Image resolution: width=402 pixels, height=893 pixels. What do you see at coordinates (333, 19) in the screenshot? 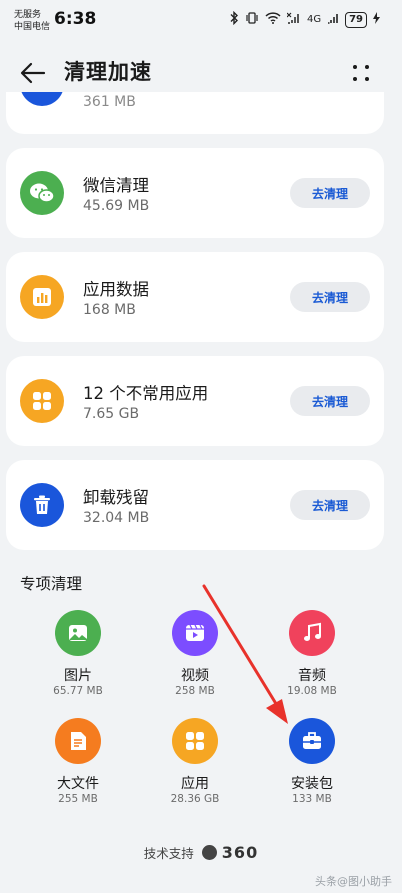
I see `signal-icon` at bounding box center [333, 19].